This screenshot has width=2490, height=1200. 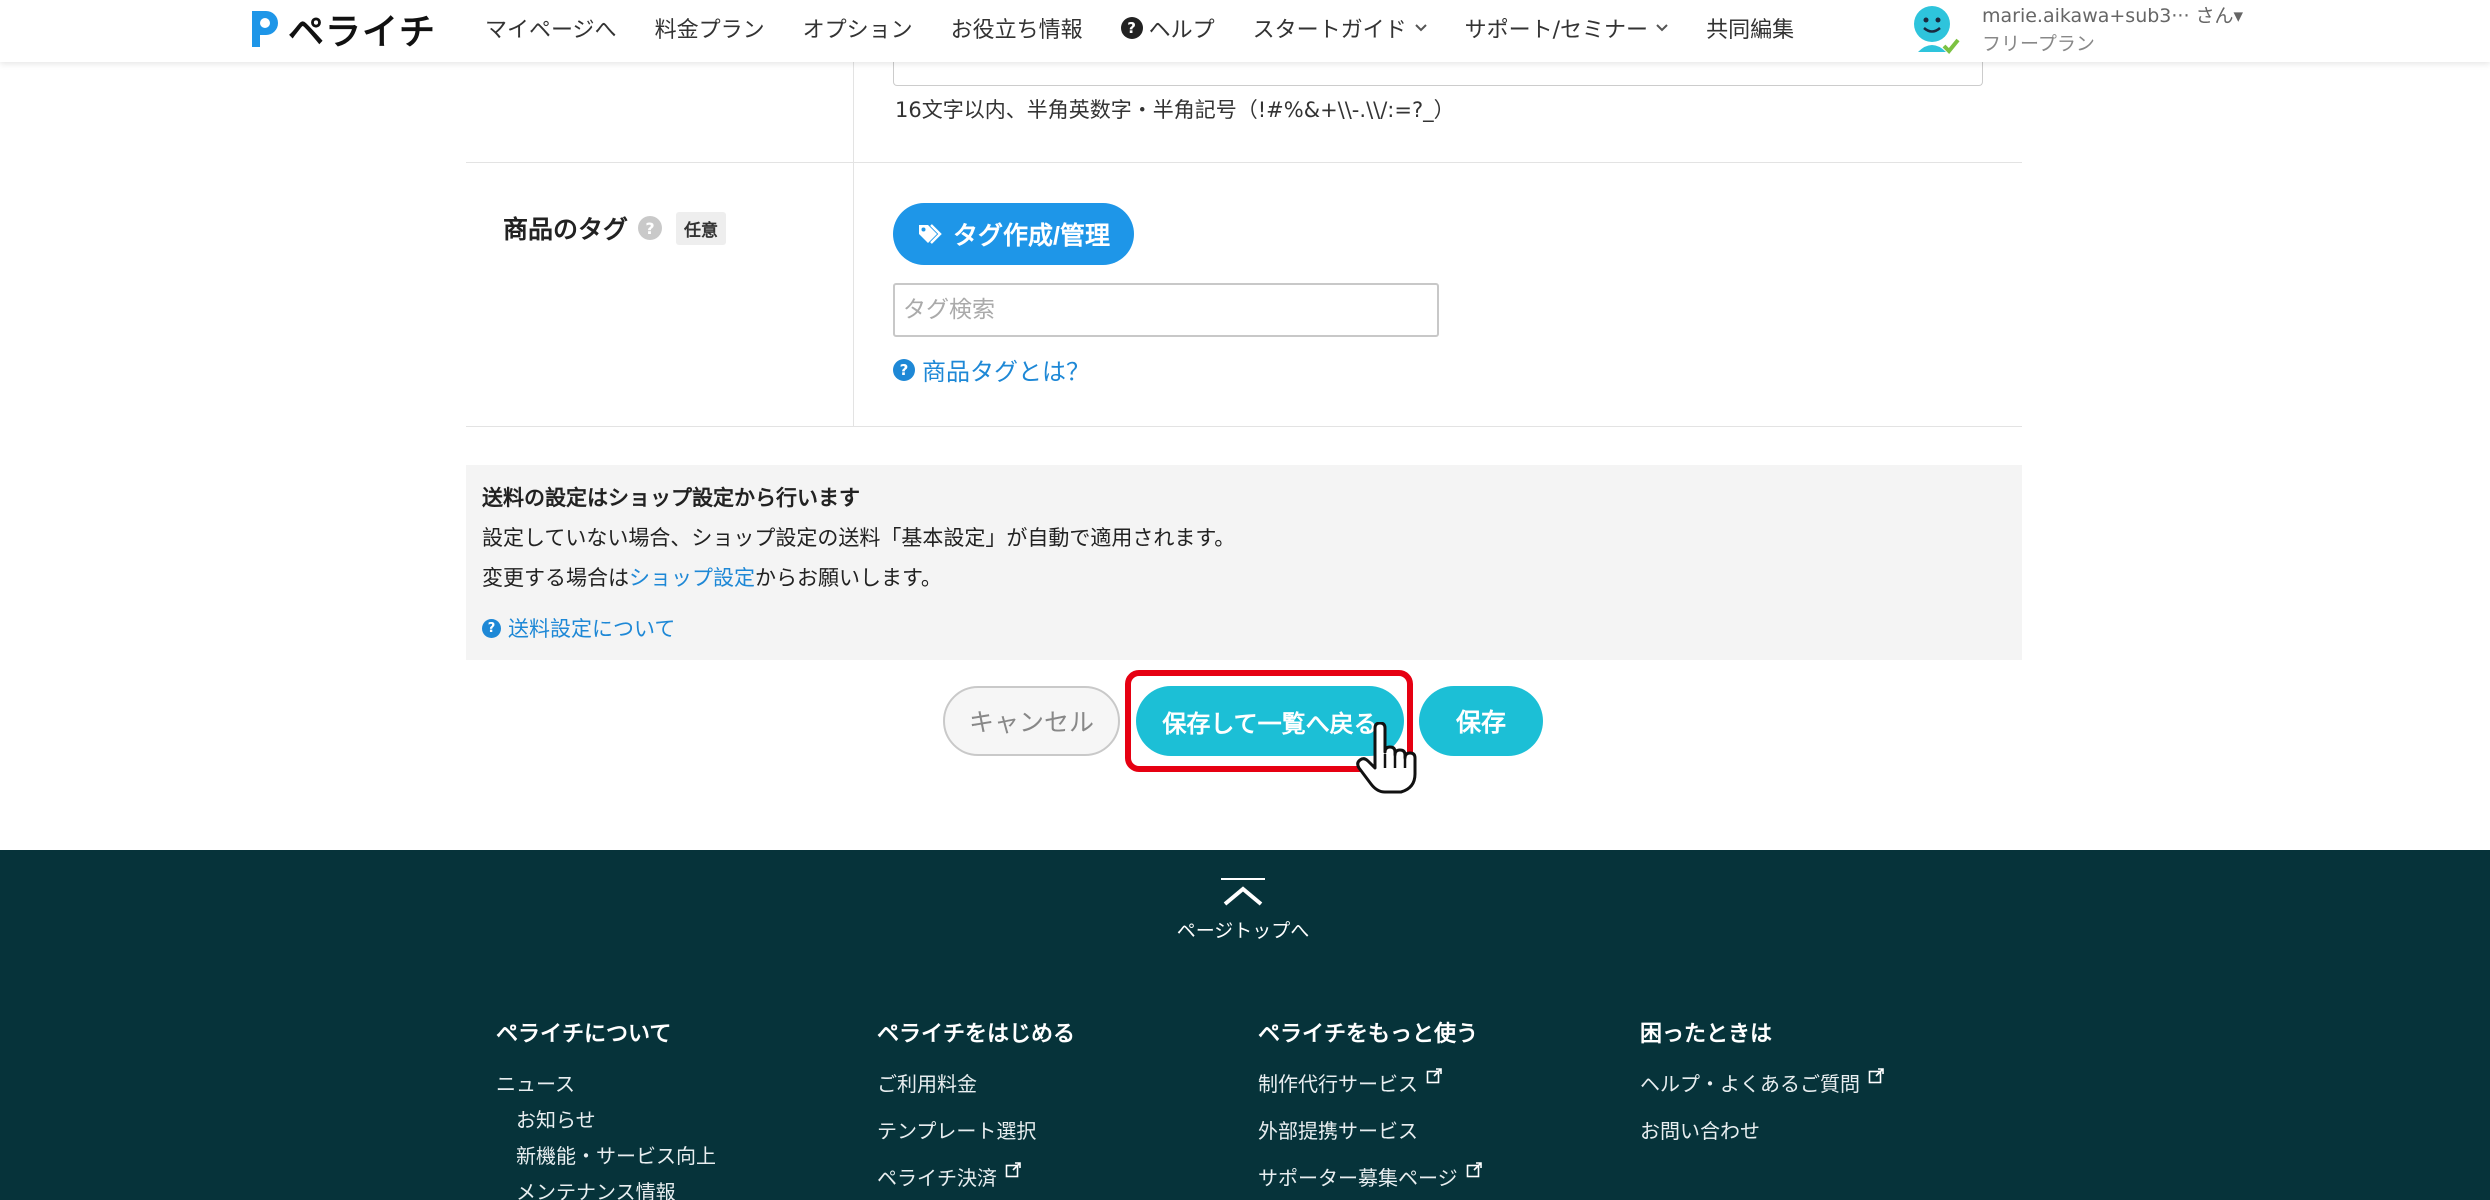 I want to click on footer-link-maintenance: メンテナンス情報, so click(x=606, y=1188).